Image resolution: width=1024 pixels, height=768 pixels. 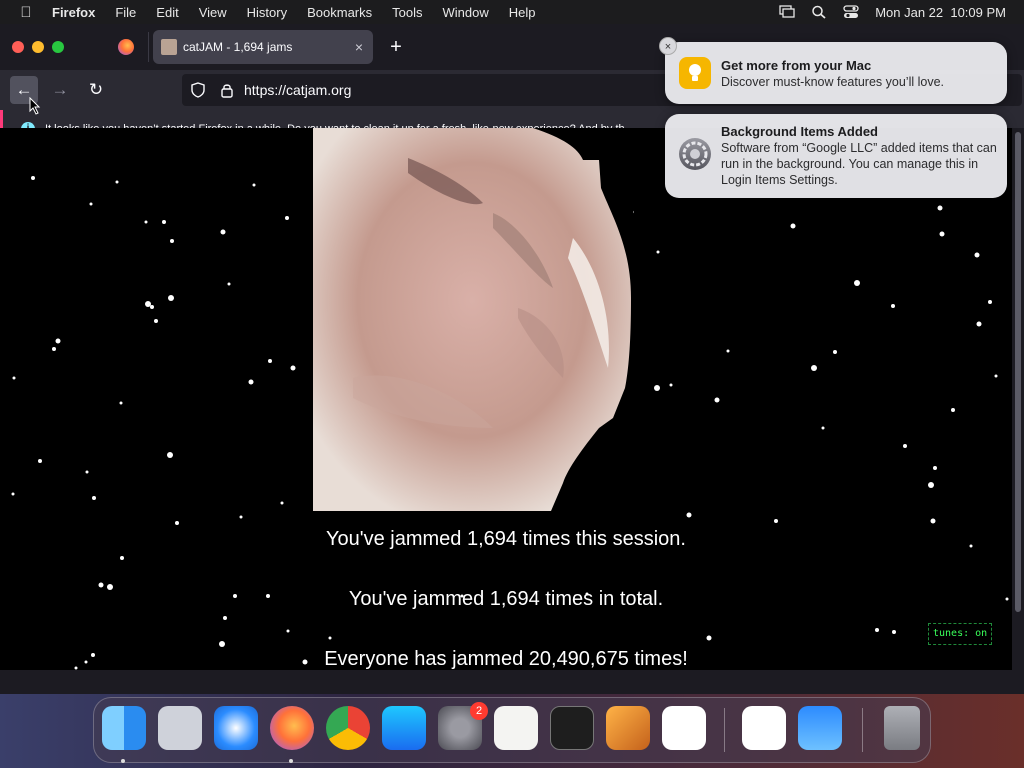 What do you see at coordinates (180, 728) in the screenshot?
I see `launchpad-icon` at bounding box center [180, 728].